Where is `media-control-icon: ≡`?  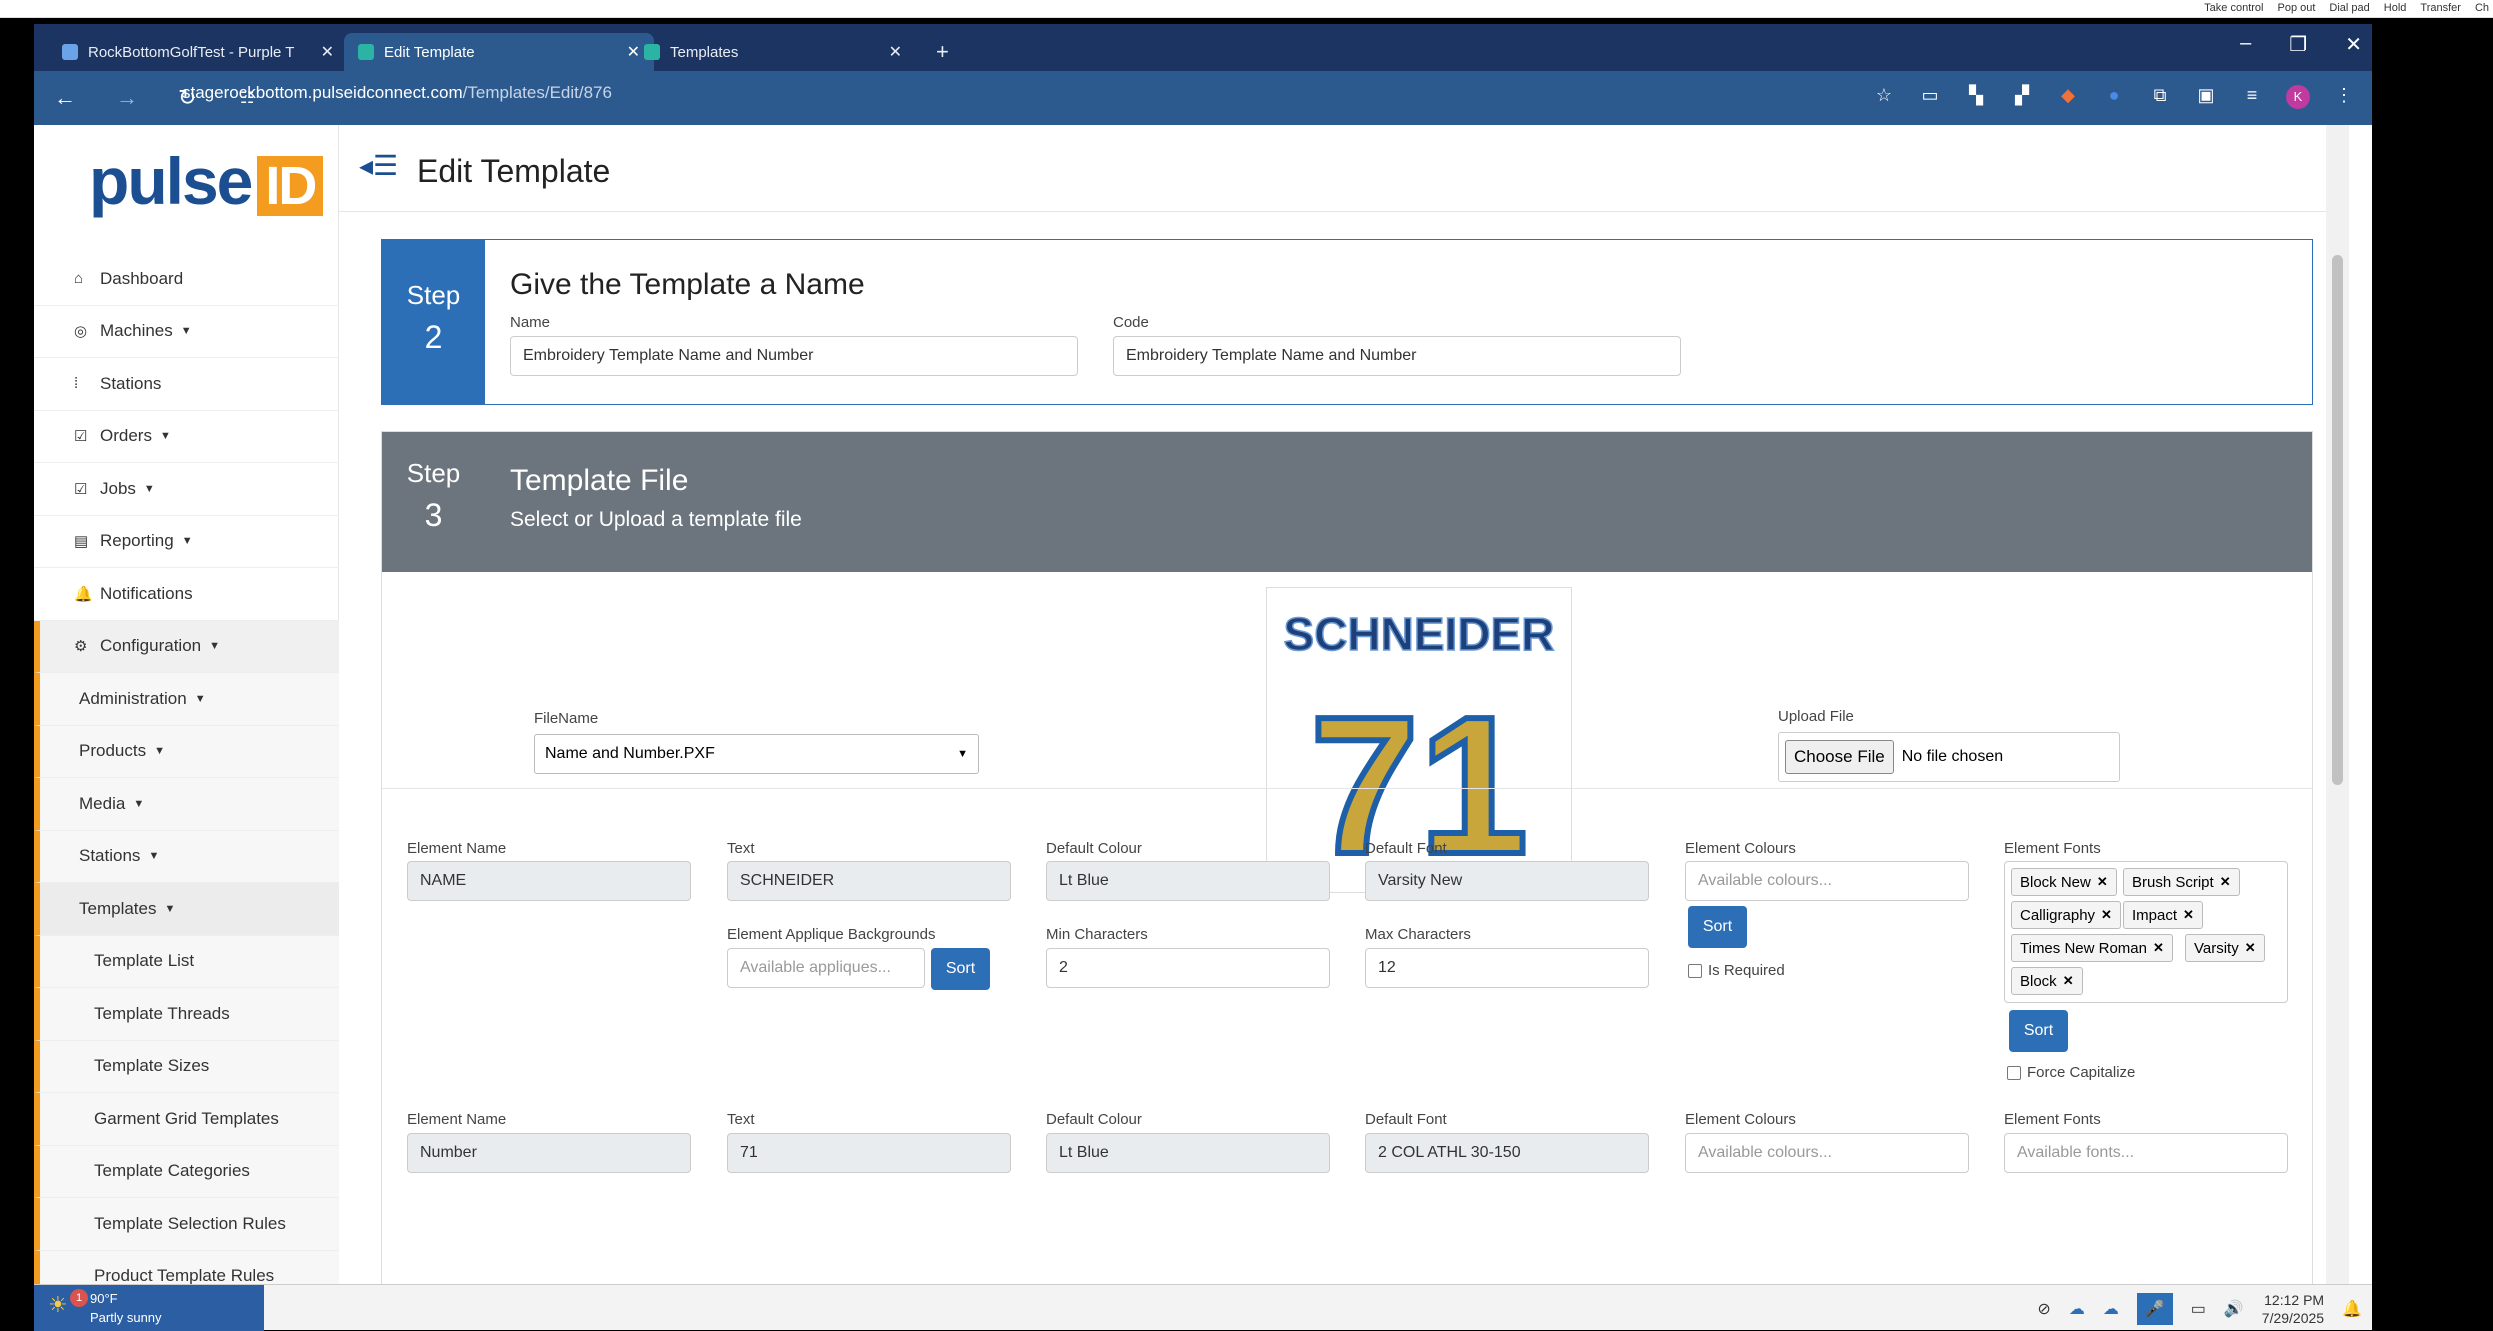 media-control-icon: ≡ is located at coordinates (2252, 97).